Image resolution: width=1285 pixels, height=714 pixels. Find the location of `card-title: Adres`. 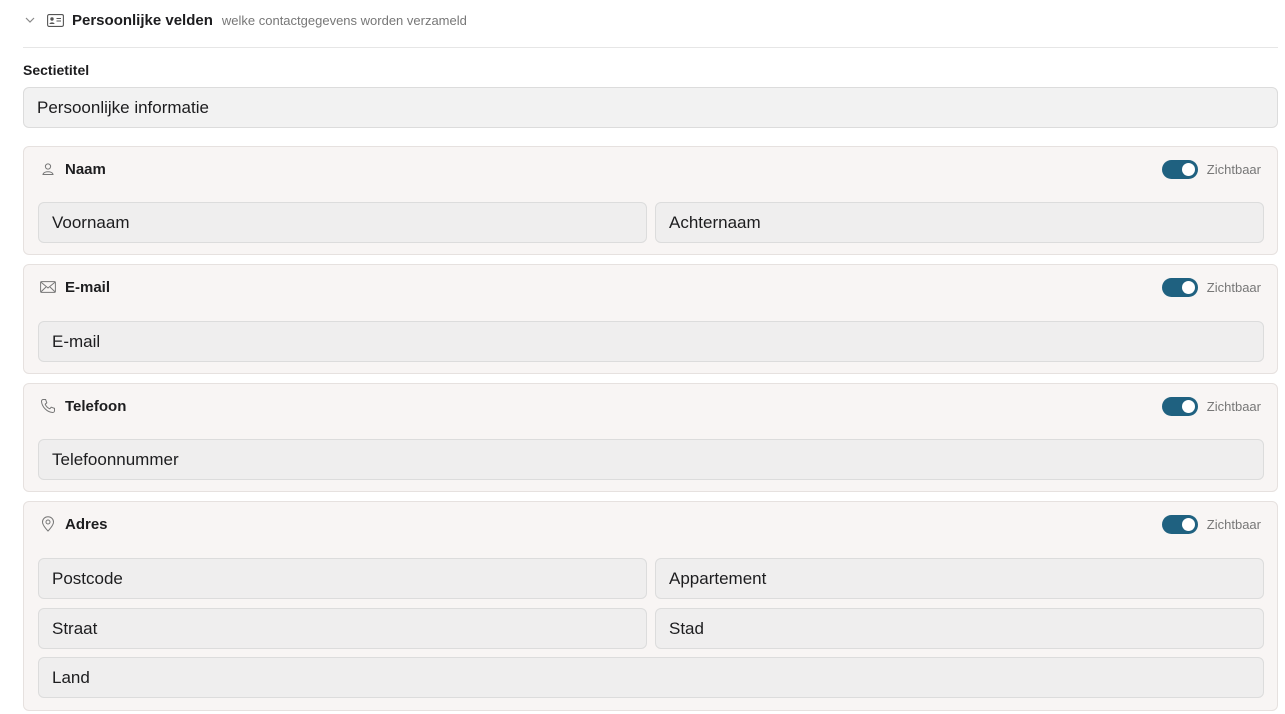

card-title: Adres is located at coordinates (86, 524).